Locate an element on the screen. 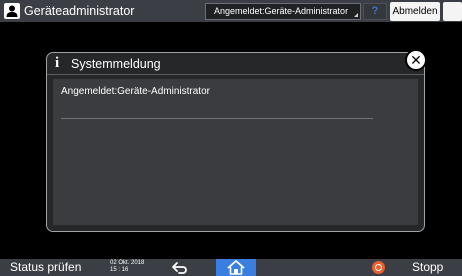  home-icon is located at coordinates (236, 267).